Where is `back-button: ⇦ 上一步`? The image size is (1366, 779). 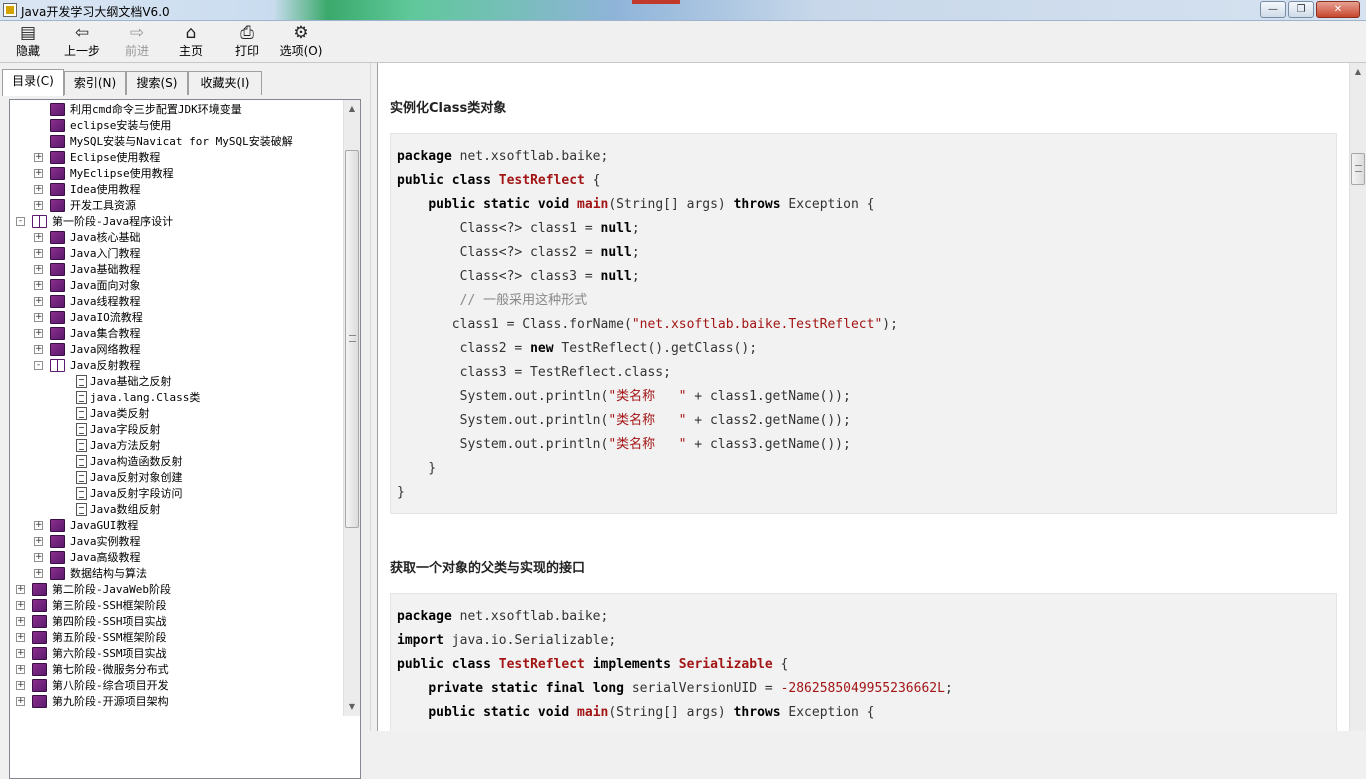 back-button: ⇦ 上一步 is located at coordinates (82, 42).